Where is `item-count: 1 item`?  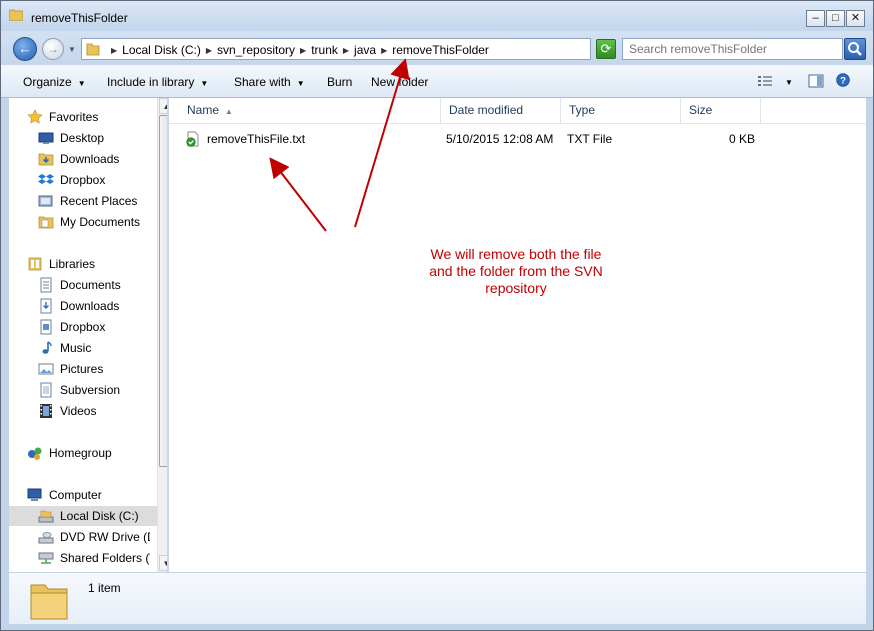
item-count: 1 item is located at coordinates (104, 588).